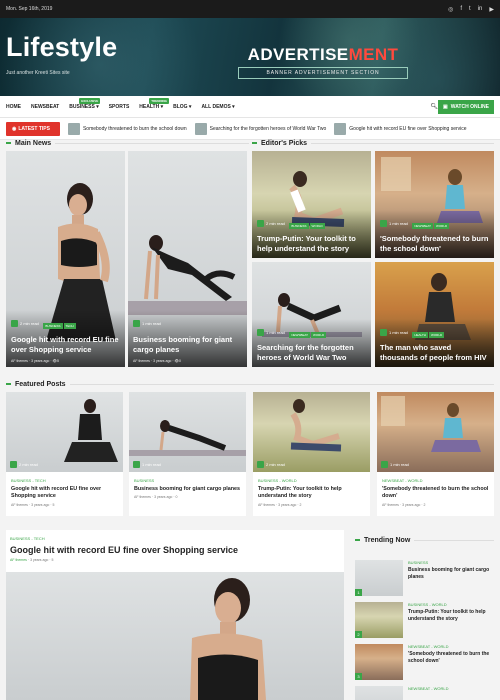 The width and height of the screenshot is (500, 700). What do you see at coordinates (85, 103) in the screenshot?
I see `nav-item-business: EXCLUSIVE BUSINESS ▾` at bounding box center [85, 103].